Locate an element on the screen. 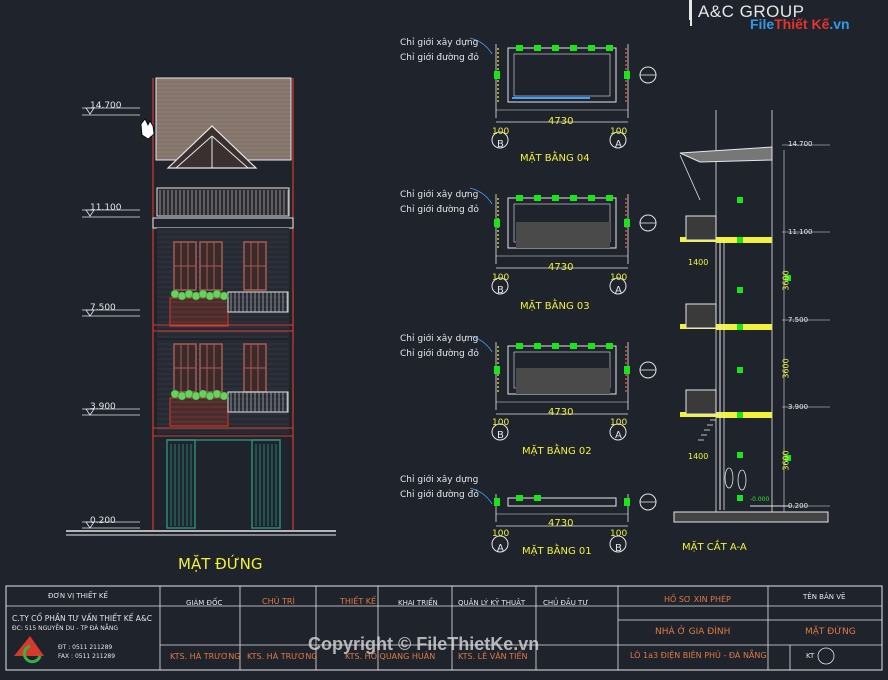 Image resolution: width=888 pixels, height=680 pixels. copyright-watermark: Copyright © FileThietKe.vn is located at coordinates (424, 644).